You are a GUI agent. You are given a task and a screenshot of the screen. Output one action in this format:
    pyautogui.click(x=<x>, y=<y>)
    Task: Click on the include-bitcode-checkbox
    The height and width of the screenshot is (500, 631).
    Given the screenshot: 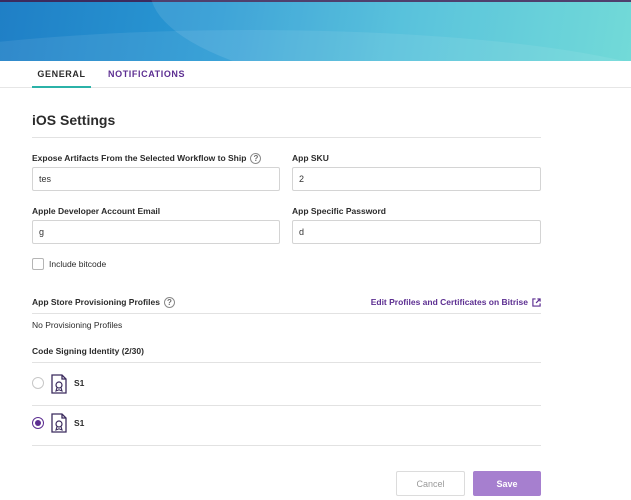 What is the action you would take?
    pyautogui.click(x=38, y=264)
    